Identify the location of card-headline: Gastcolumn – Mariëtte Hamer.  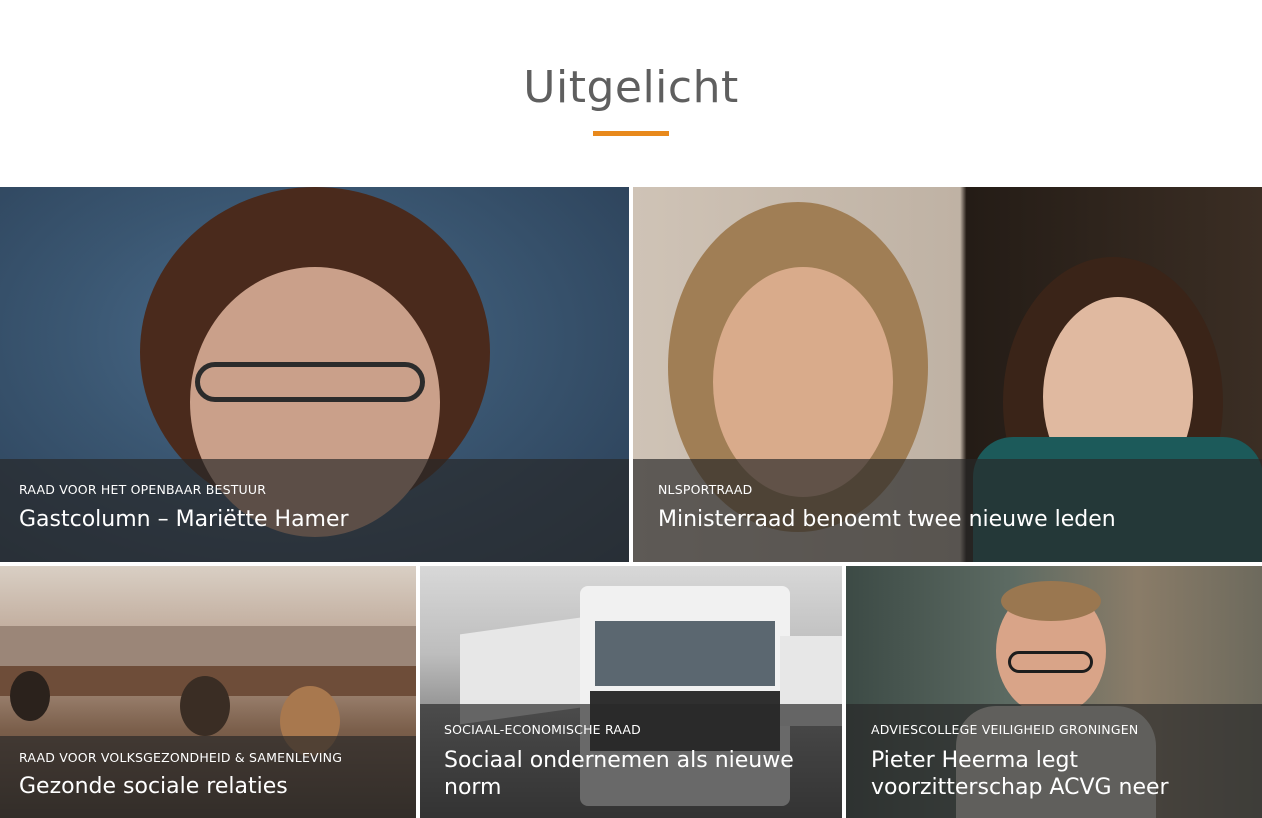
(184, 519).